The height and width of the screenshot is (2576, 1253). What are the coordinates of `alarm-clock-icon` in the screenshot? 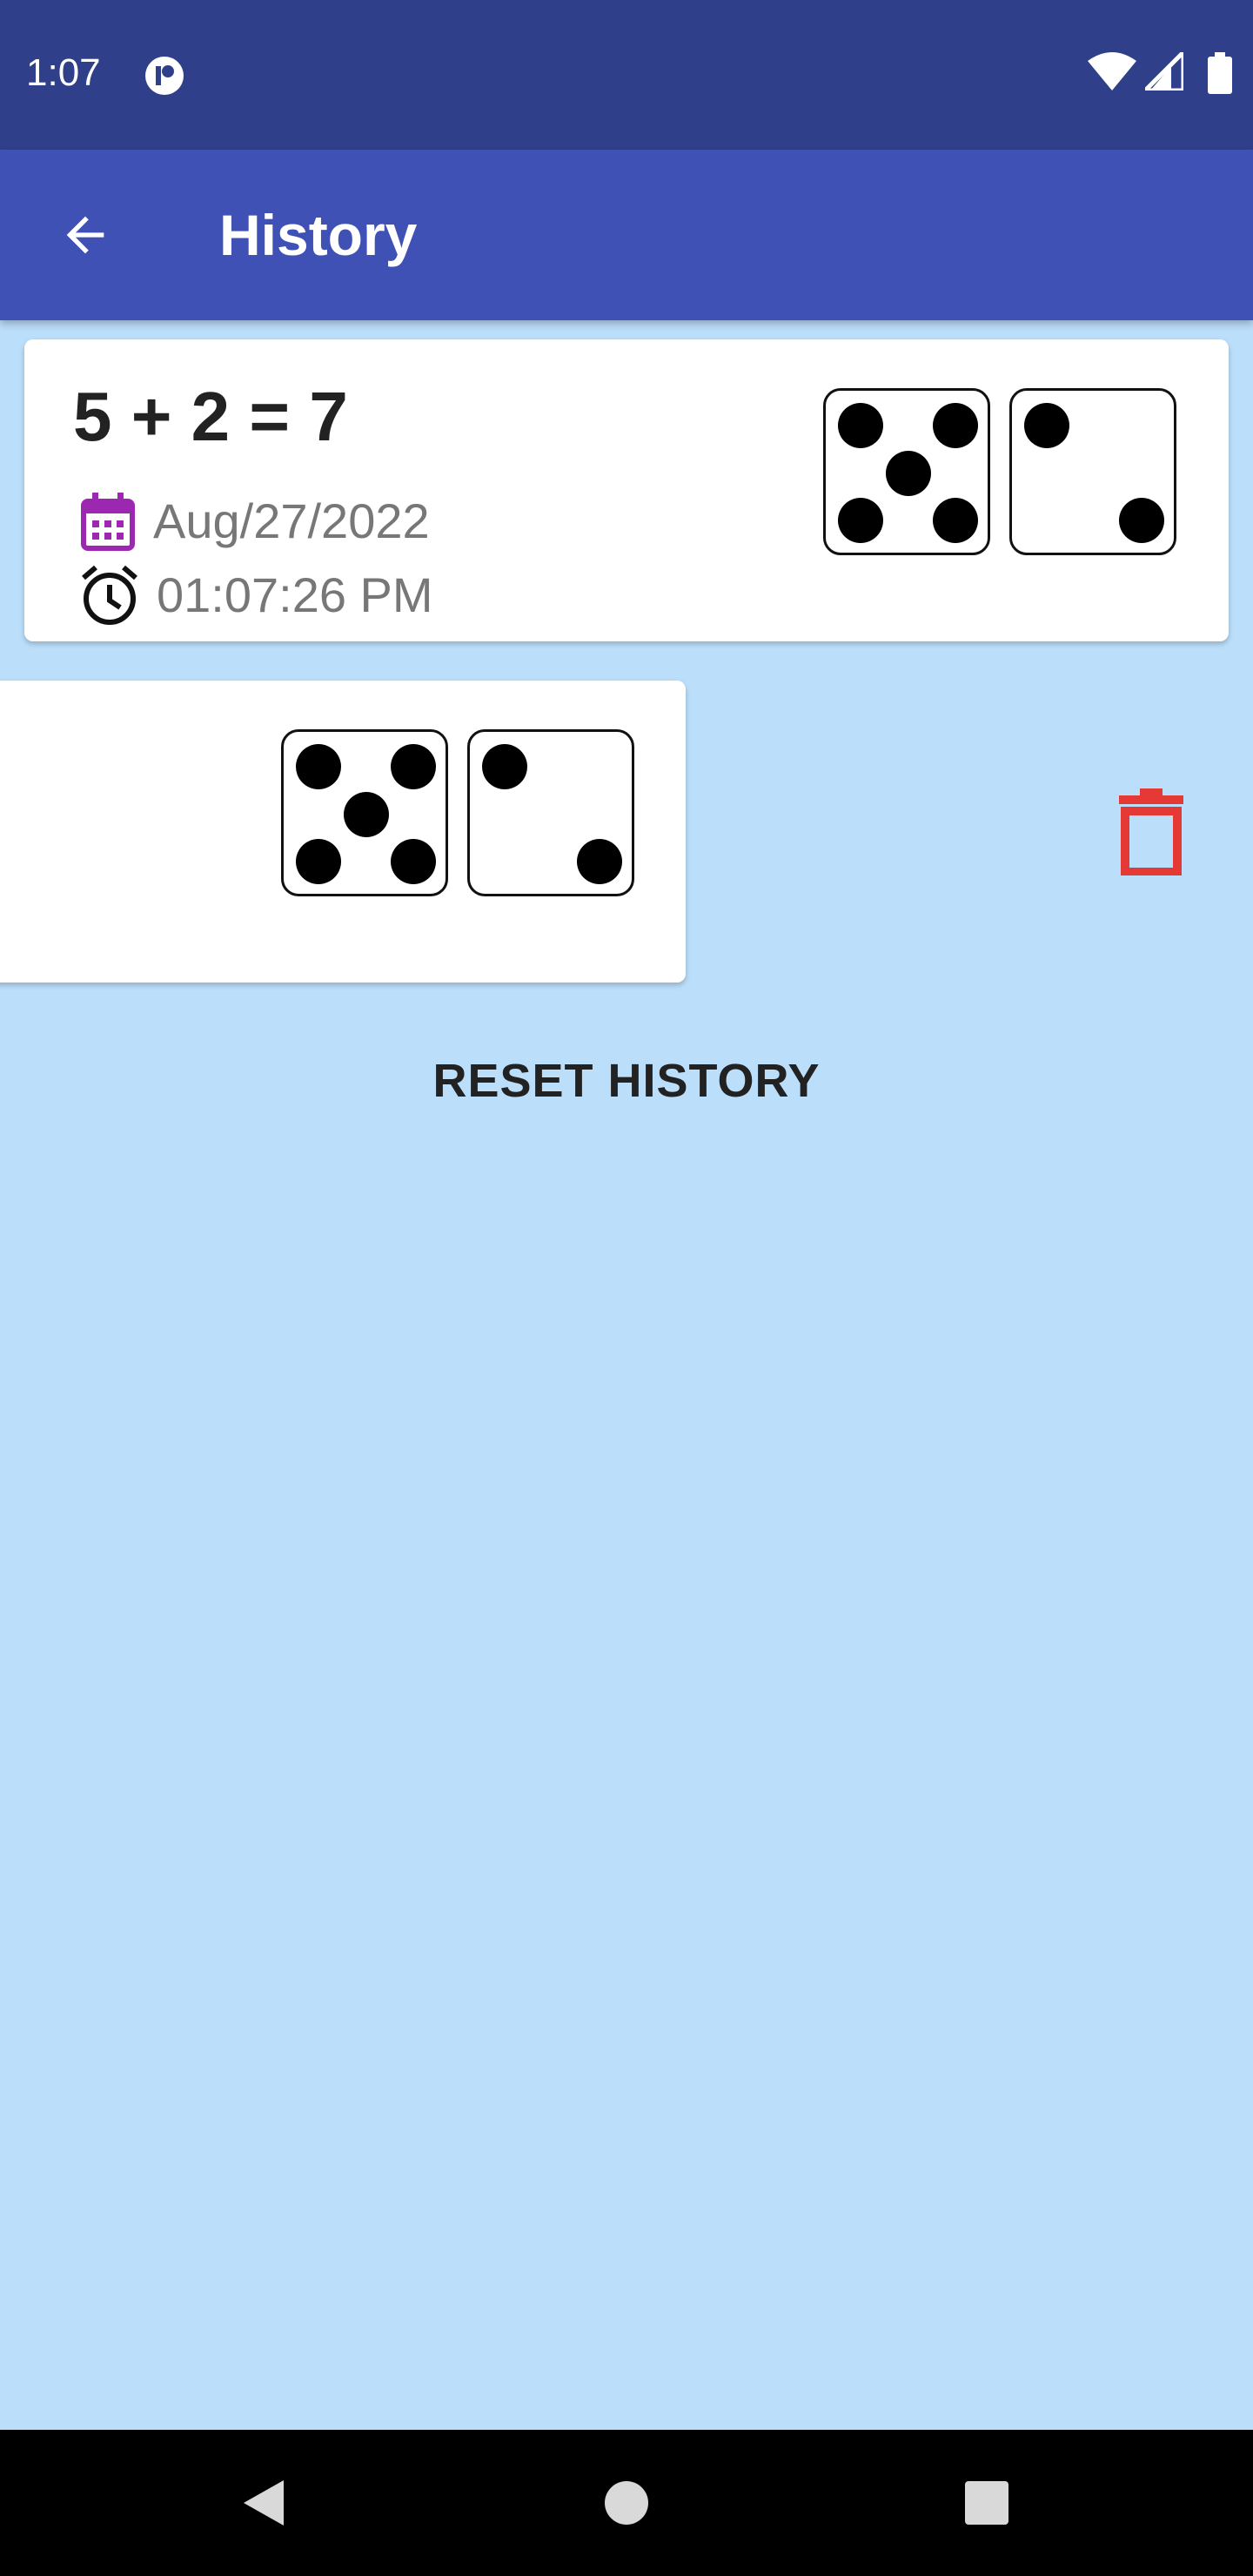 It's located at (109, 595).